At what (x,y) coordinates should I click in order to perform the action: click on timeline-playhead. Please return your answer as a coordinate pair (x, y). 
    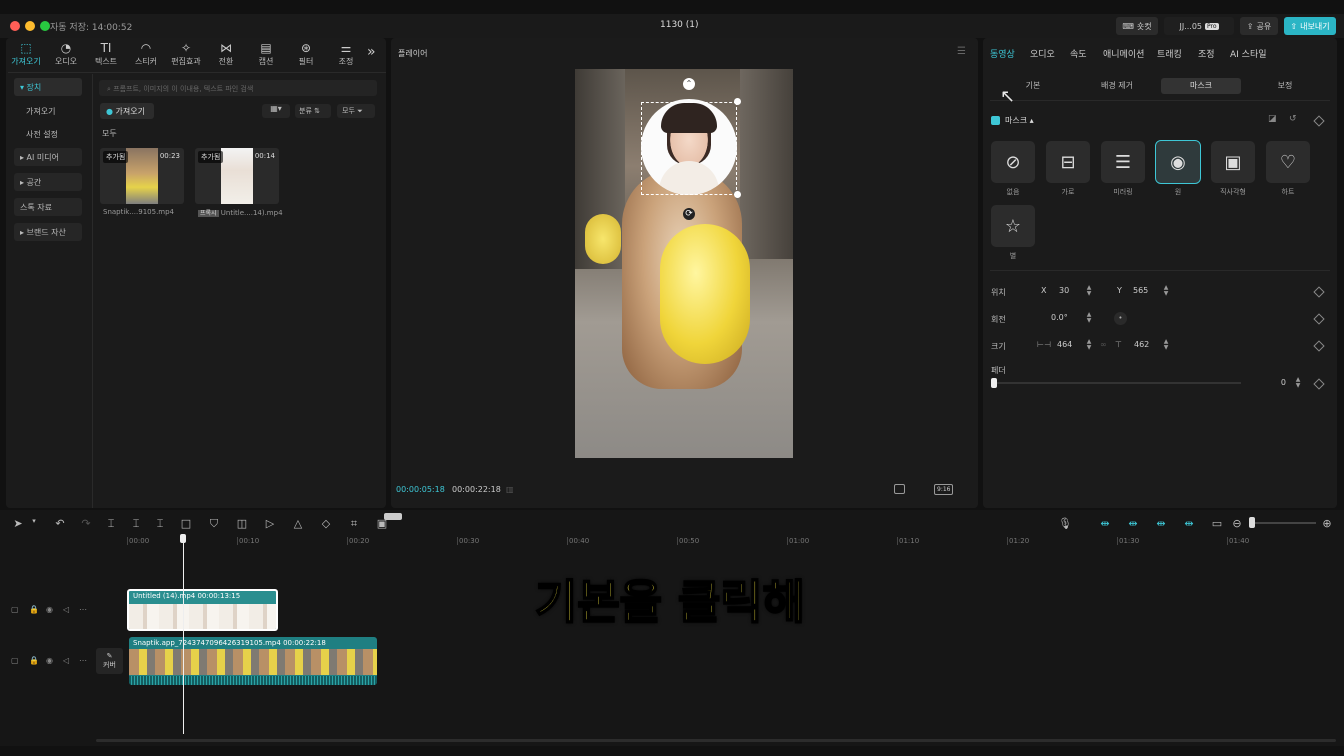
    Looking at the image, I should click on (183, 634).